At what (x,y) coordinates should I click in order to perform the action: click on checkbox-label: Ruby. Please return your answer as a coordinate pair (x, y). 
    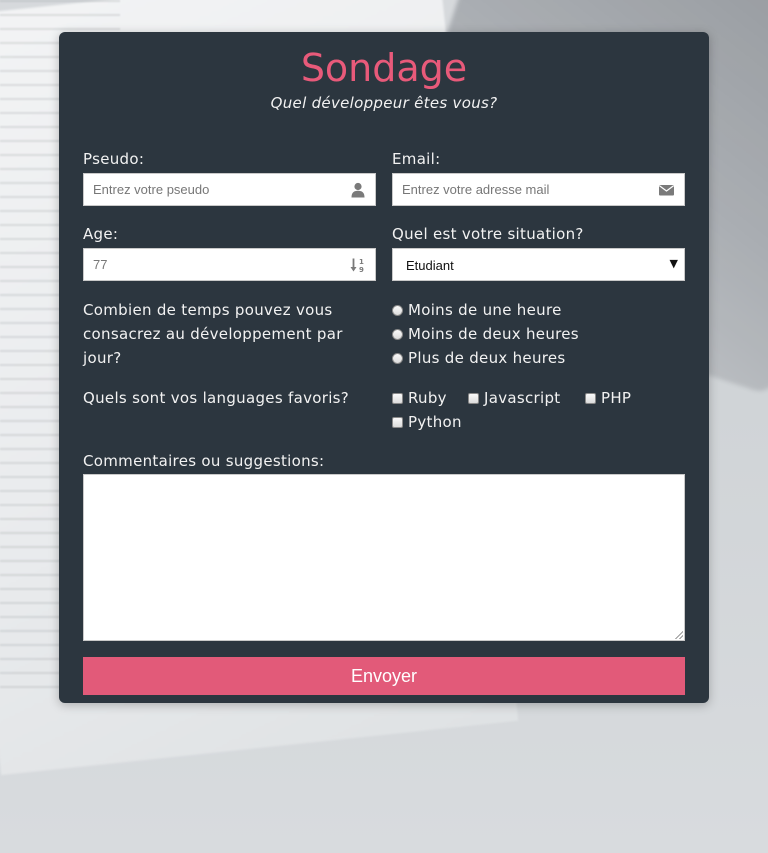
    Looking at the image, I should click on (427, 398).